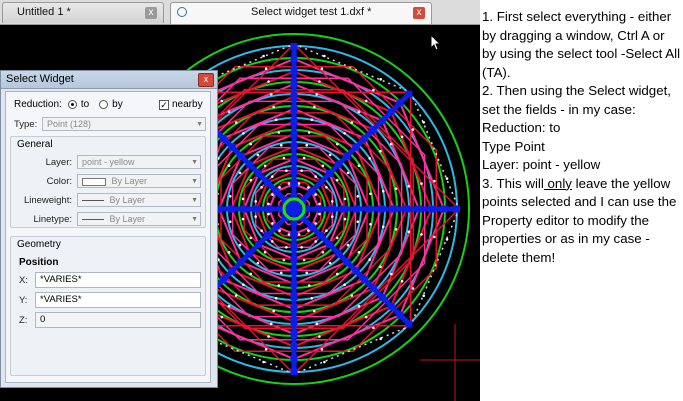  Describe the element at coordinates (43, 319) in the screenshot. I see `position-z-value: 0` at that location.